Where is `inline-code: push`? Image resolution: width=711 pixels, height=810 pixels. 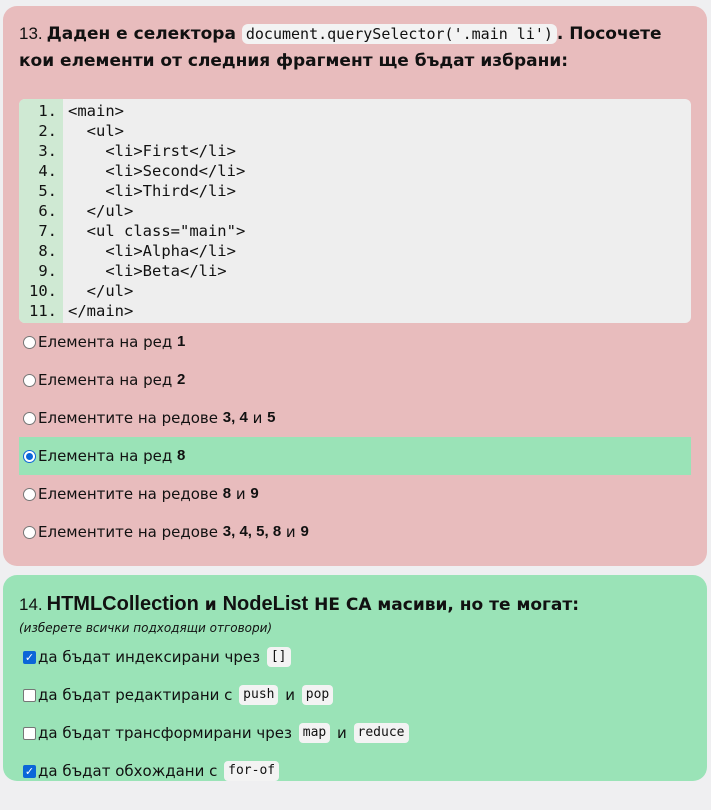
inline-code: push is located at coordinates (259, 695).